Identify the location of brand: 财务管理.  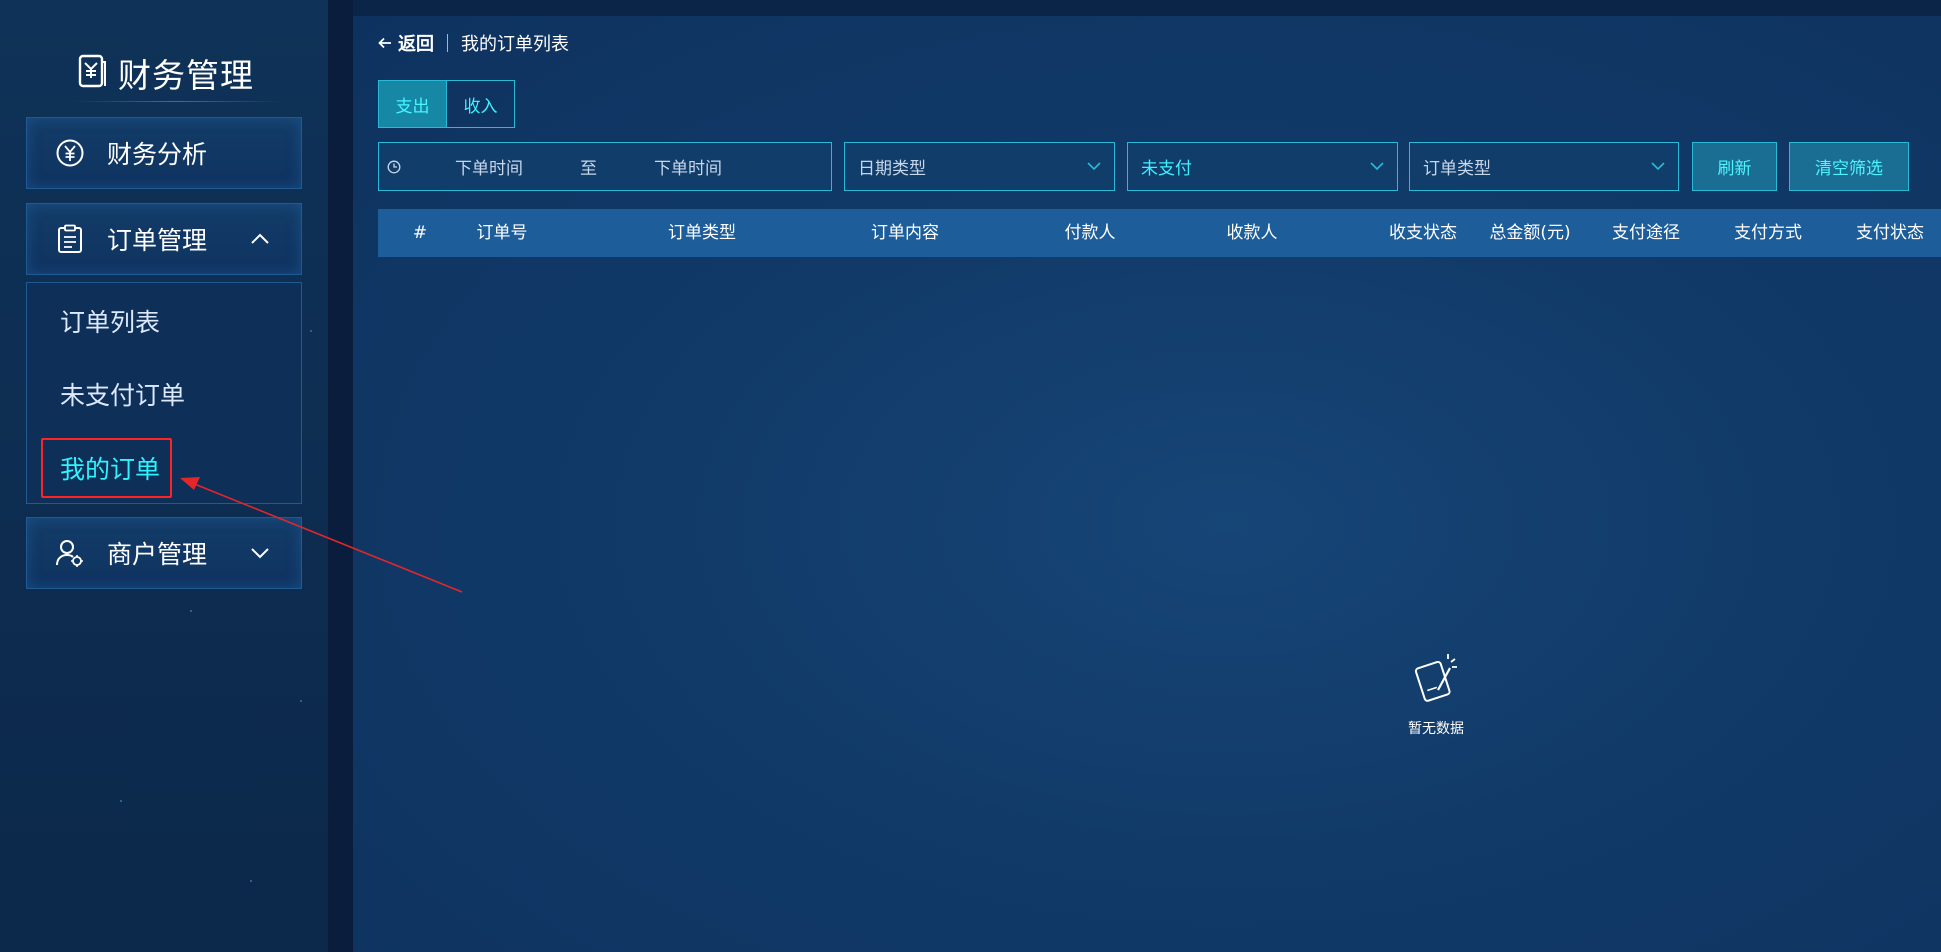
(166, 73).